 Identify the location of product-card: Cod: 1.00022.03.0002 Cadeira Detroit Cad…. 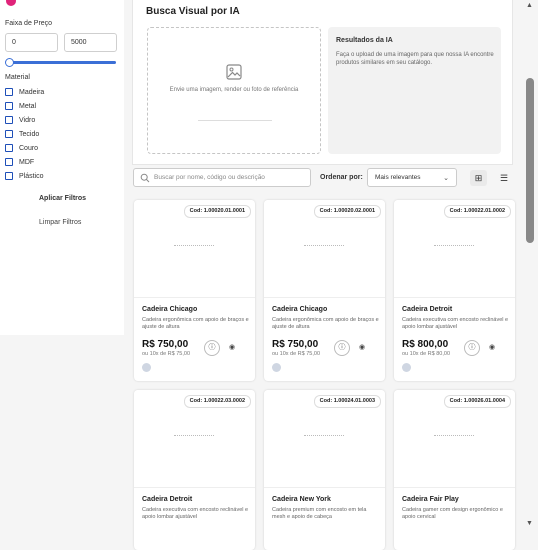
(194, 470).